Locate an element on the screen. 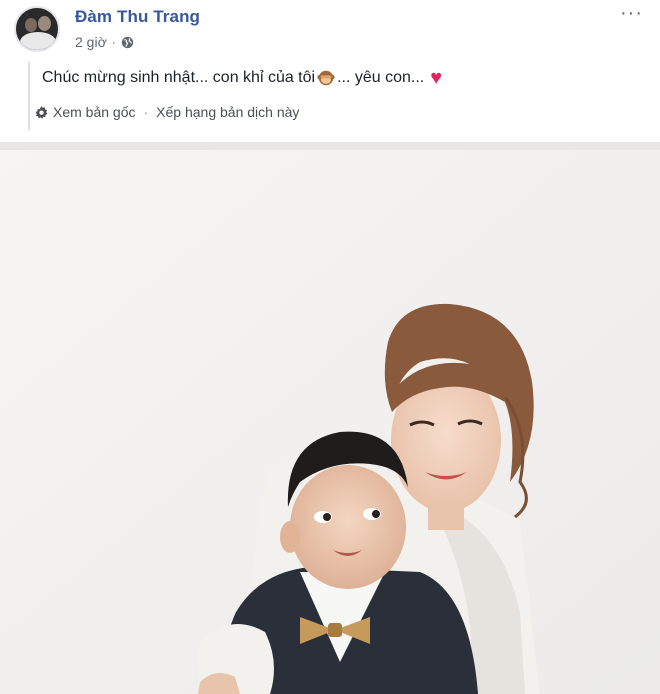 Image resolution: width=660 pixels, height=694 pixels. post-time: 2 giờ is located at coordinates (91, 42).